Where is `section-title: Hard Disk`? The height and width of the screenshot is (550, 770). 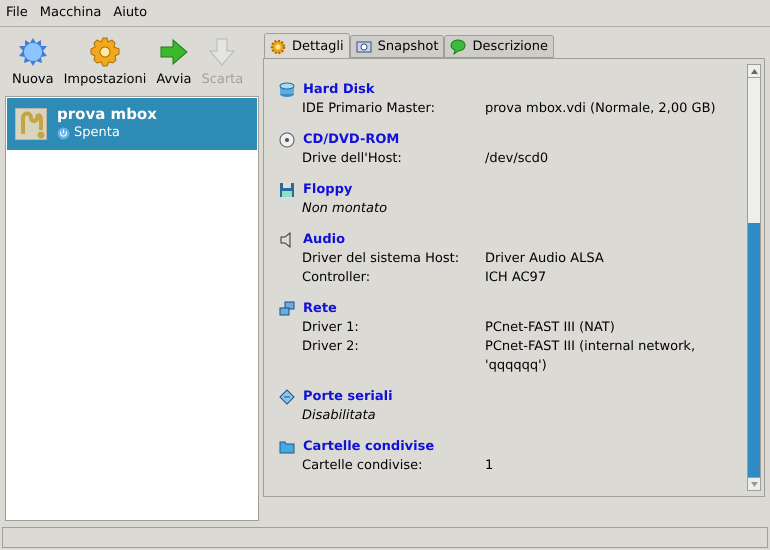 section-title: Hard Disk is located at coordinates (339, 89).